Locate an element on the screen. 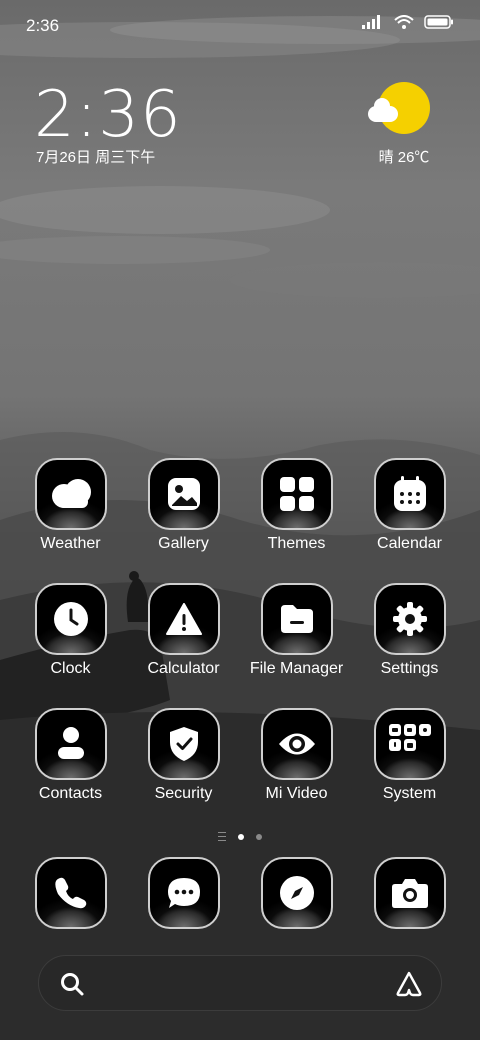 The height and width of the screenshot is (1040, 480). app-calculator: Calculator is located at coordinates (183, 630).